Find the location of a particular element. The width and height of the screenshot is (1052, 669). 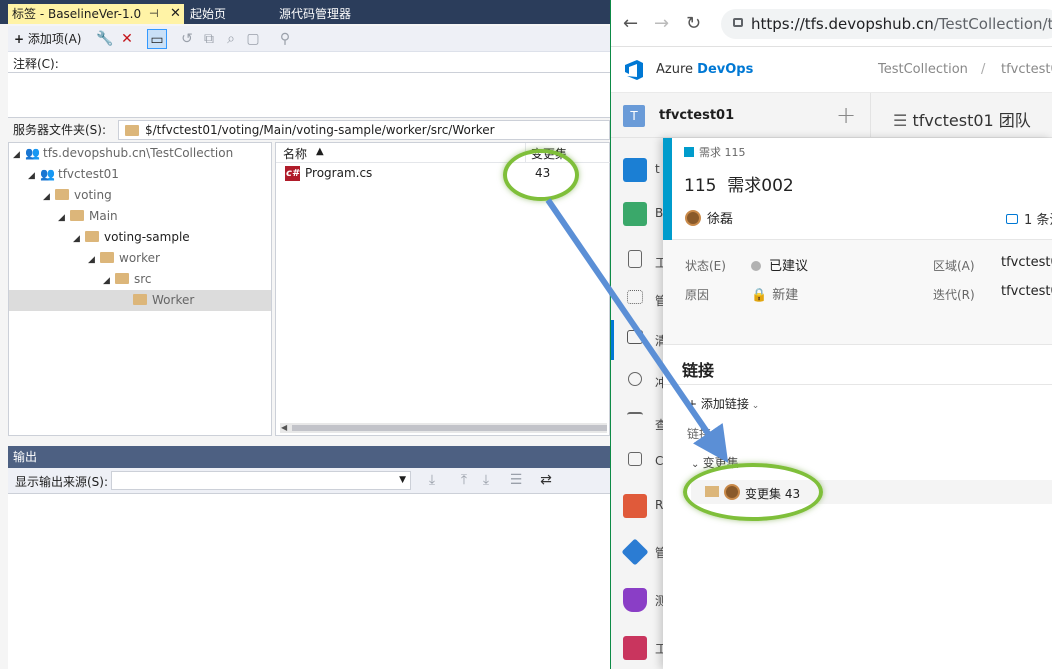

tree-node-src: ◢ src is located at coordinates (127, 279).